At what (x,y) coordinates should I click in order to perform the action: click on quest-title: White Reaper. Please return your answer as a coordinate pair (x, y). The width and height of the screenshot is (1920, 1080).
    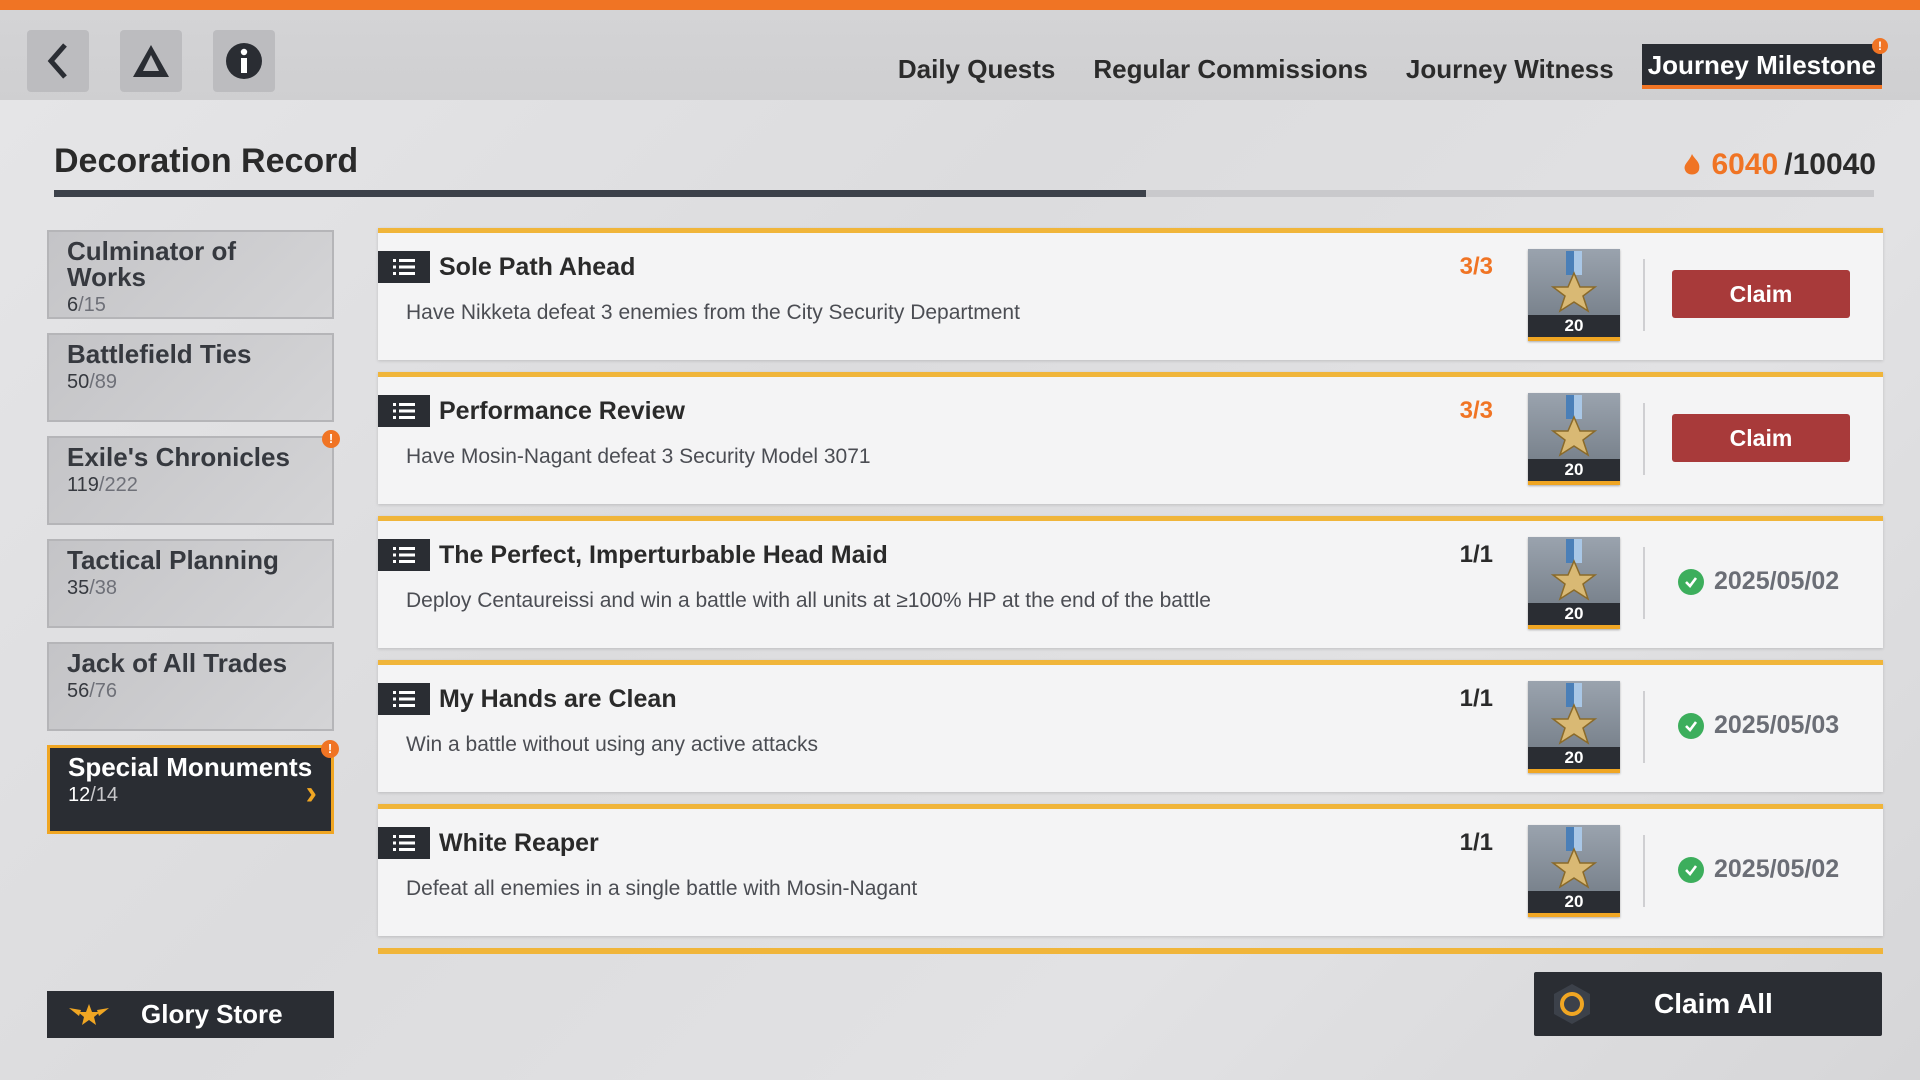
    Looking at the image, I should click on (519, 843).